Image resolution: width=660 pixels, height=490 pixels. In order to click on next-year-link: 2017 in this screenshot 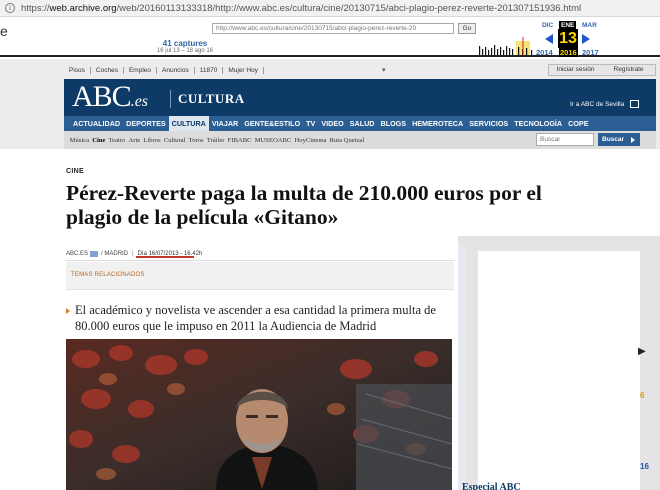, I will do `click(590, 52)`.